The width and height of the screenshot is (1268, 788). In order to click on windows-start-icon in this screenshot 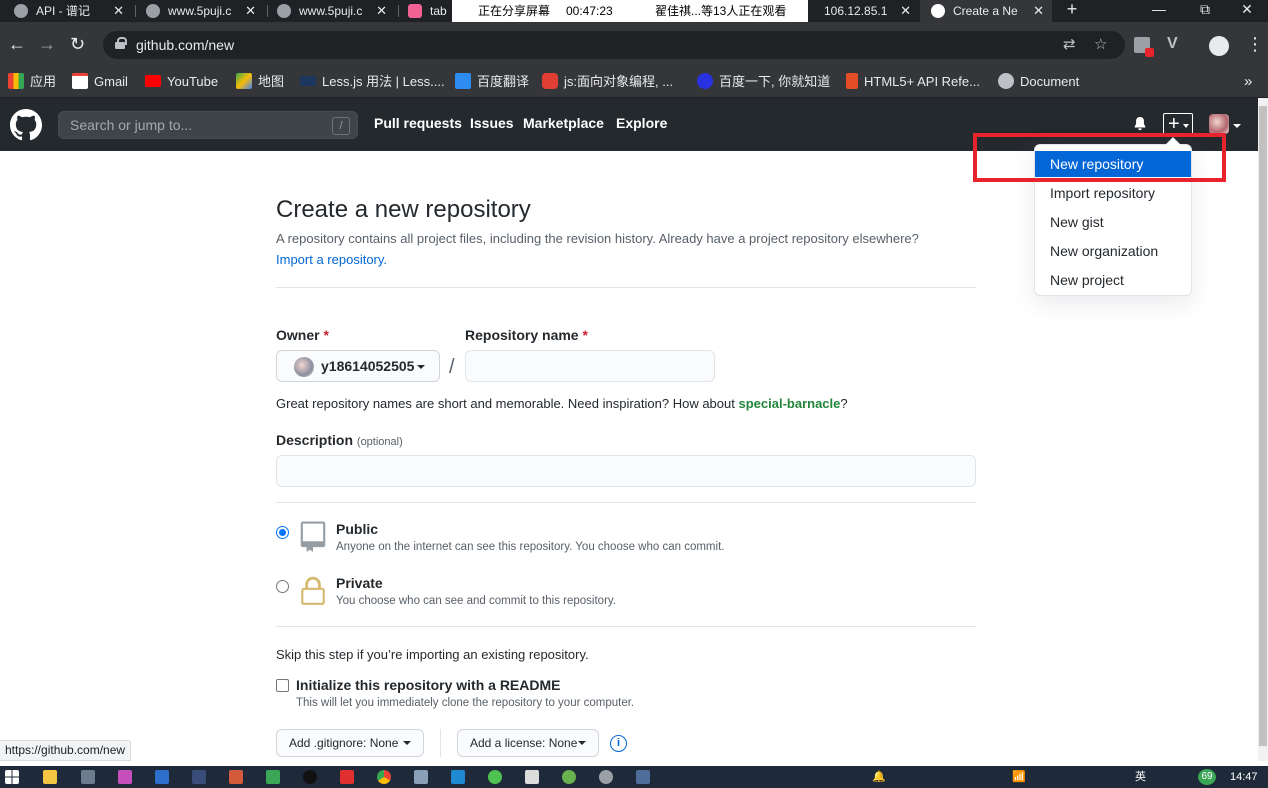, I will do `click(12, 777)`.